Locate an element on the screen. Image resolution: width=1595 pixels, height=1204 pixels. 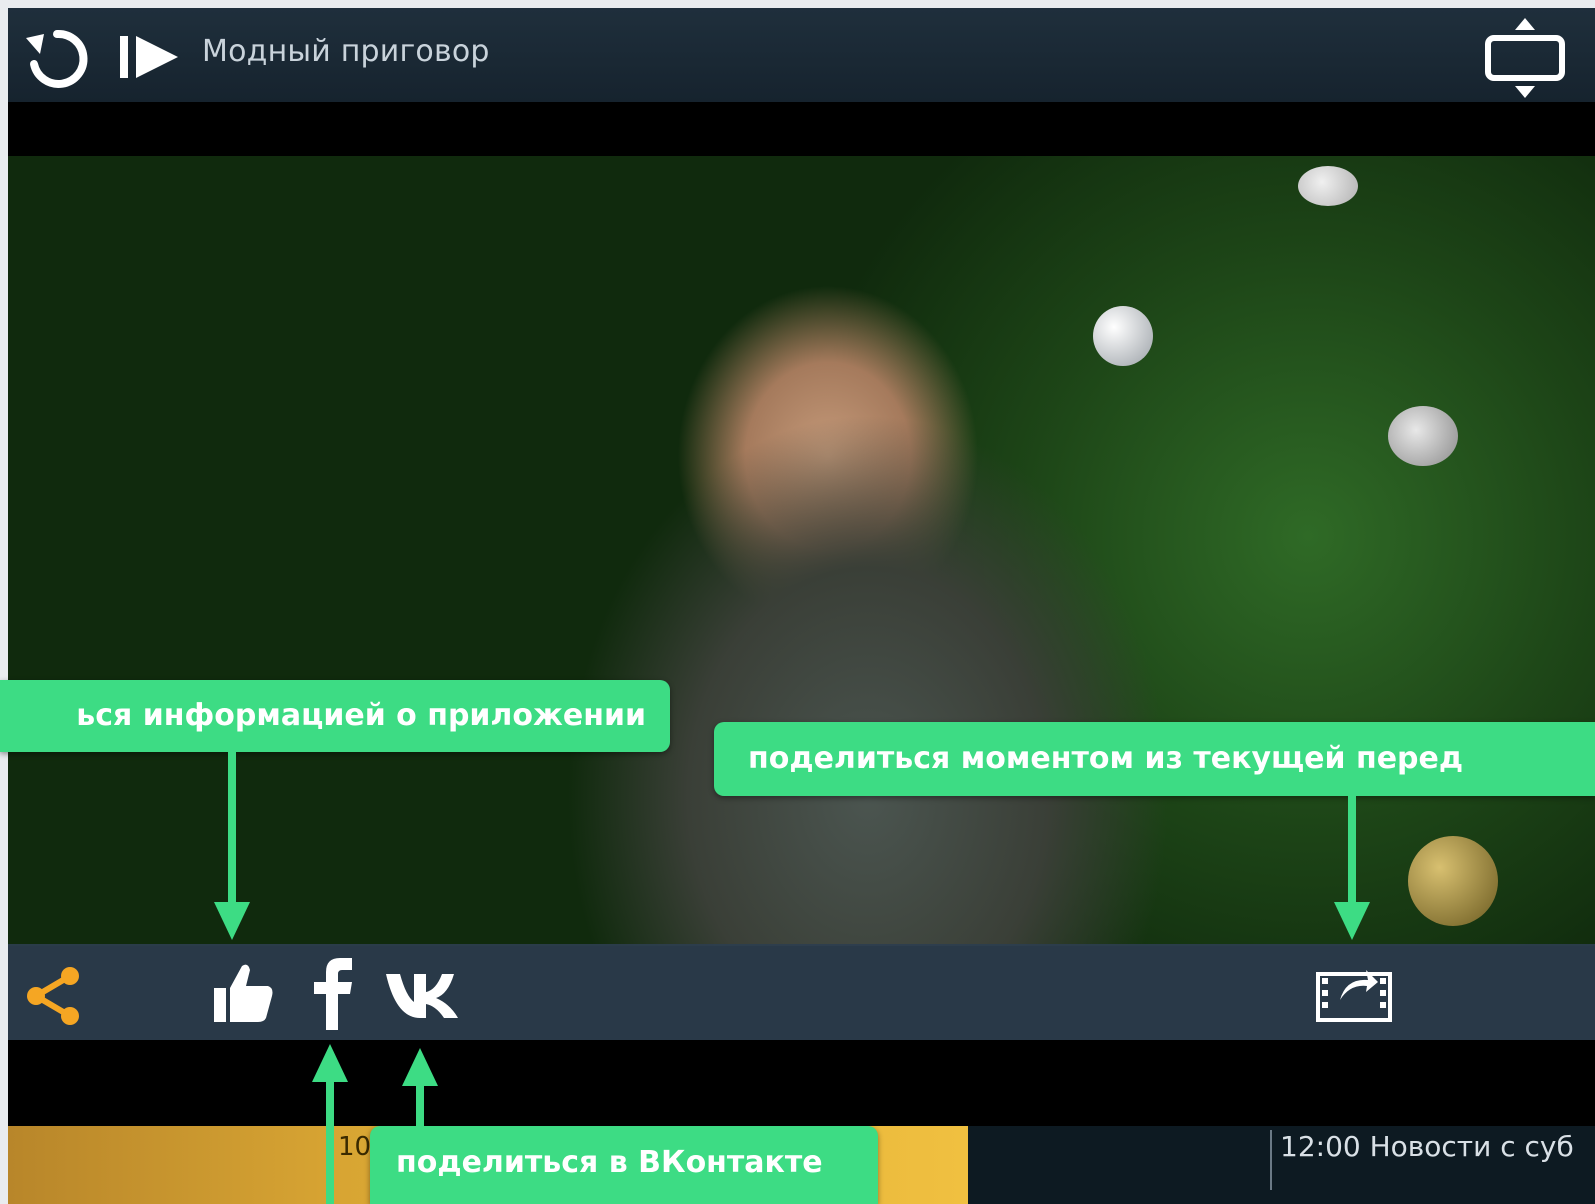
schedule-next-program: 12:00 Новости с суб is located at coordinates (1422, 1160).